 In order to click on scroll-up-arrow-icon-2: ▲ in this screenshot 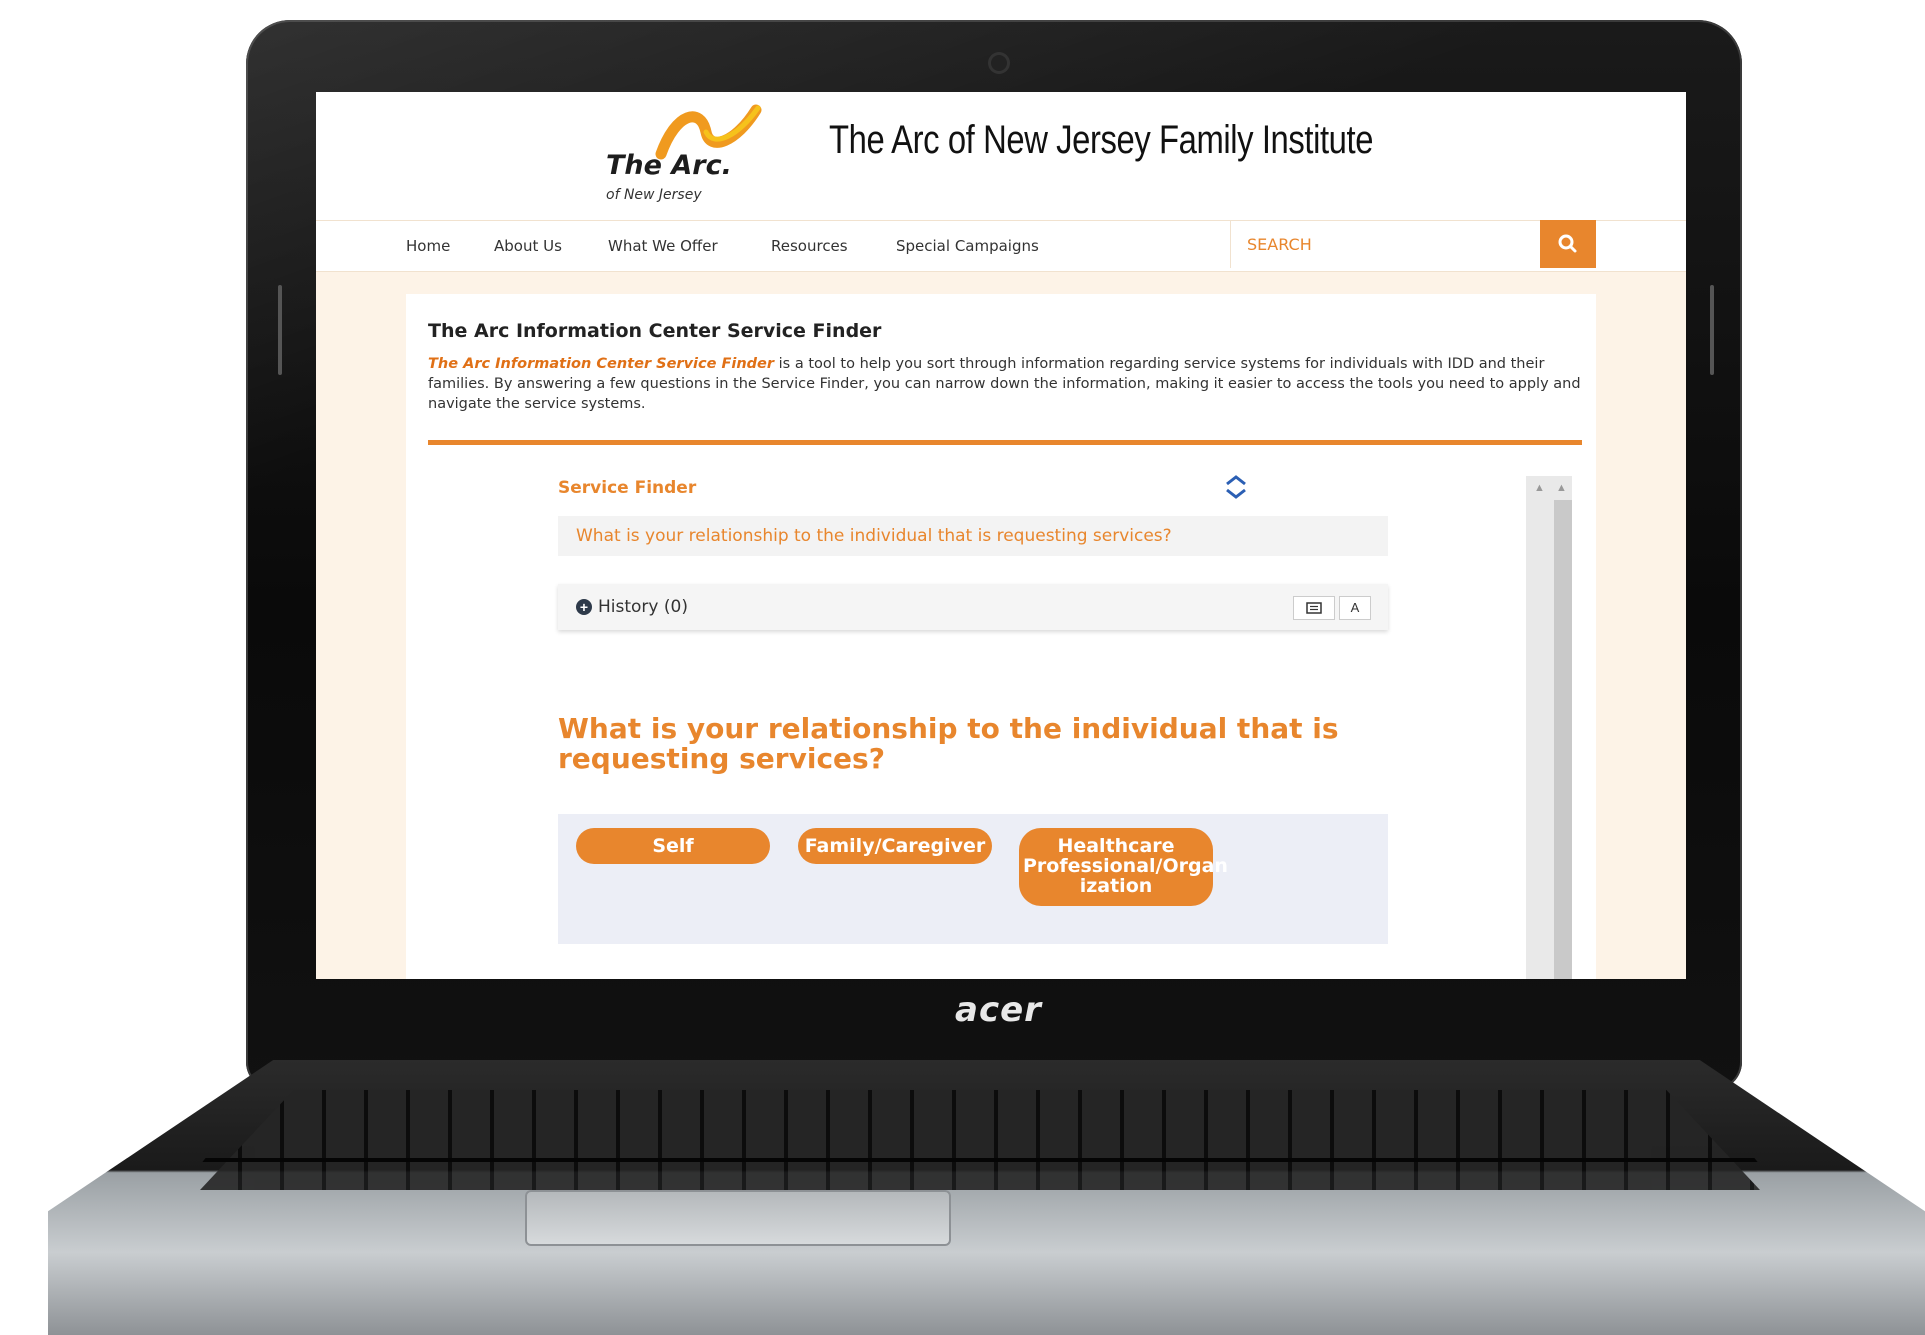, I will do `click(1561, 488)`.